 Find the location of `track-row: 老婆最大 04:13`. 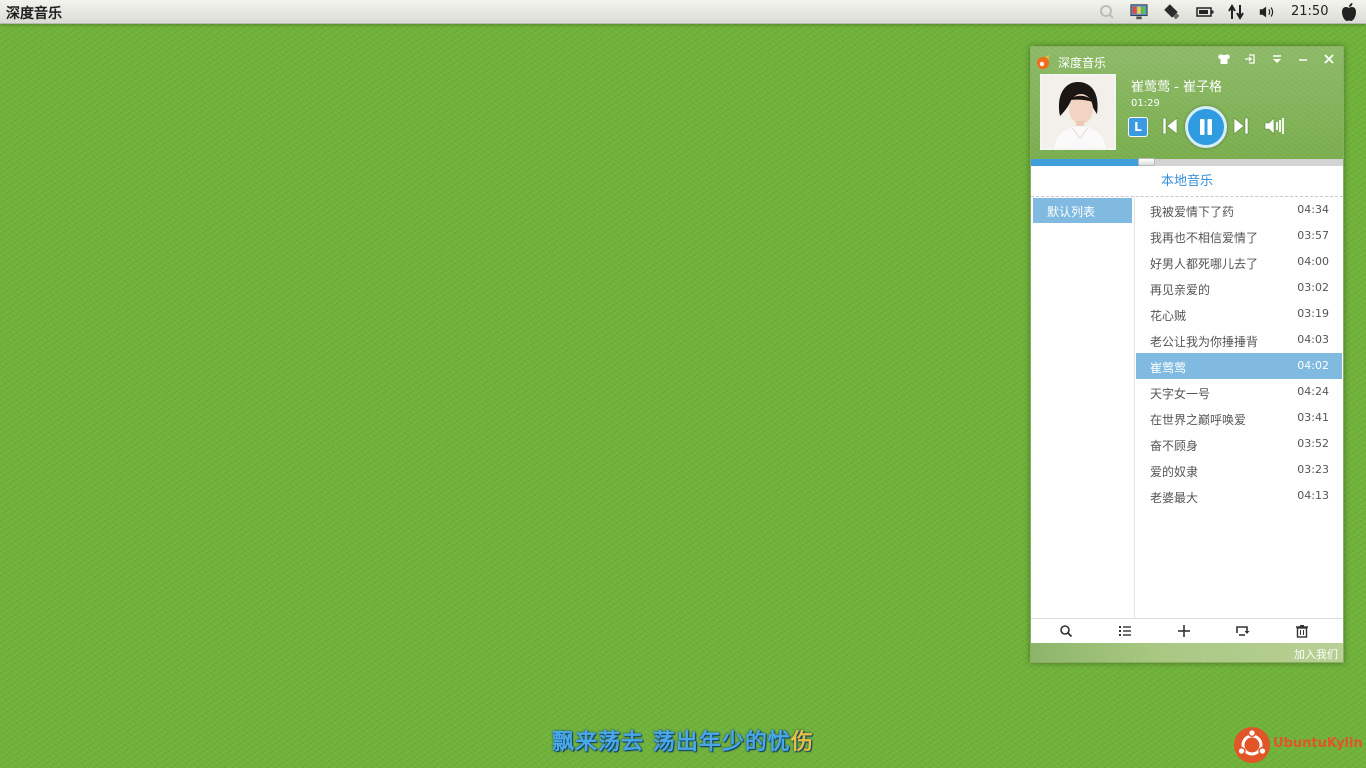

track-row: 老婆最大 04:13 is located at coordinates (1239, 496).